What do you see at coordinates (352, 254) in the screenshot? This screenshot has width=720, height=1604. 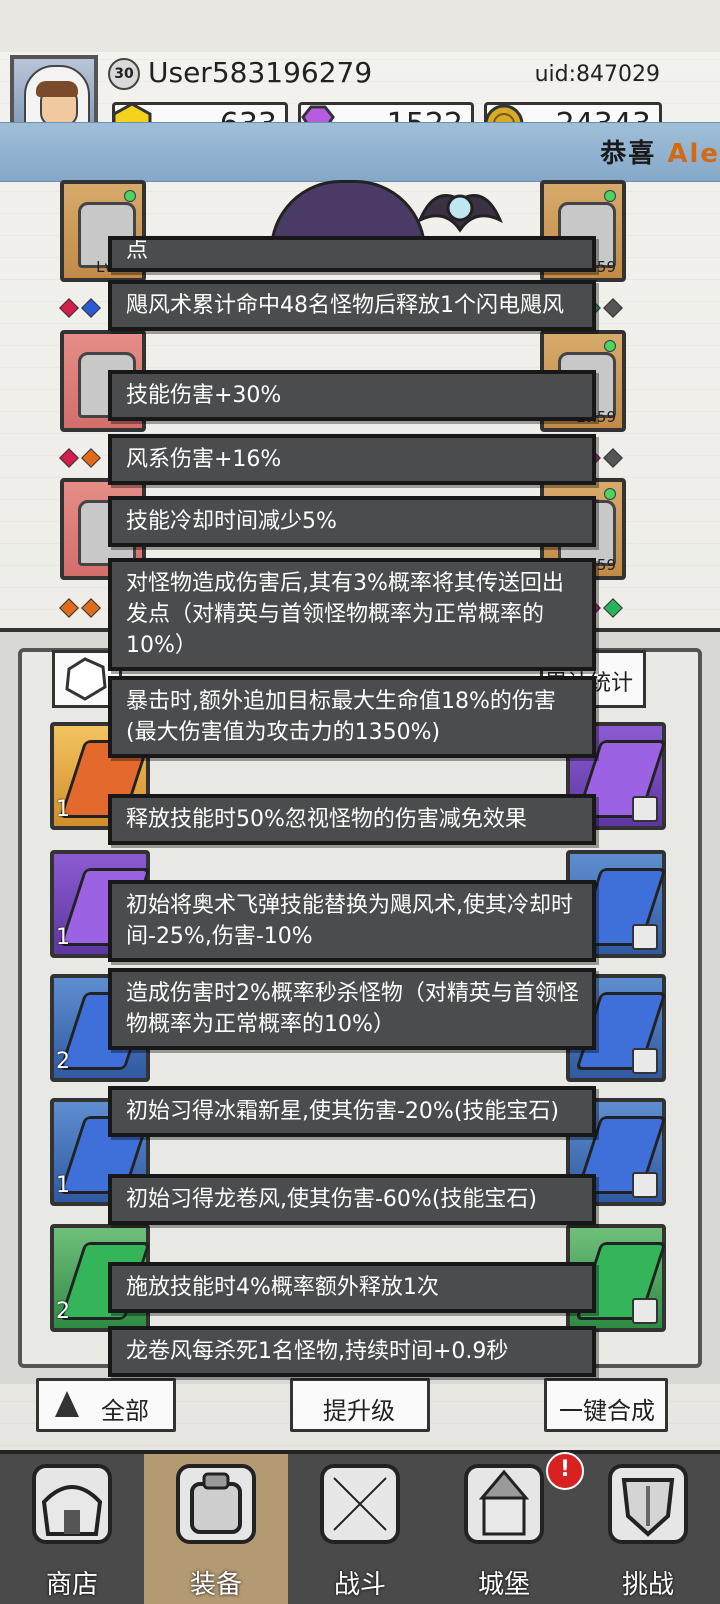 I see `tooltip-line: 点` at bounding box center [352, 254].